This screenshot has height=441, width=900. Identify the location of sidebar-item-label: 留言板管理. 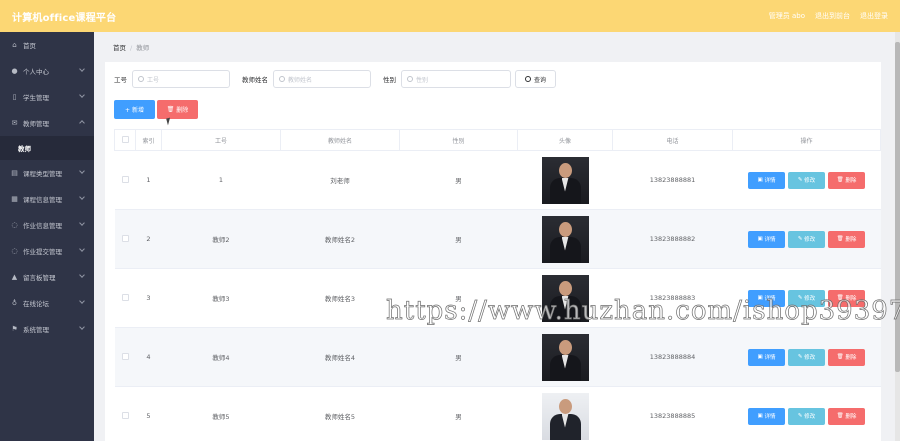
(39, 278).